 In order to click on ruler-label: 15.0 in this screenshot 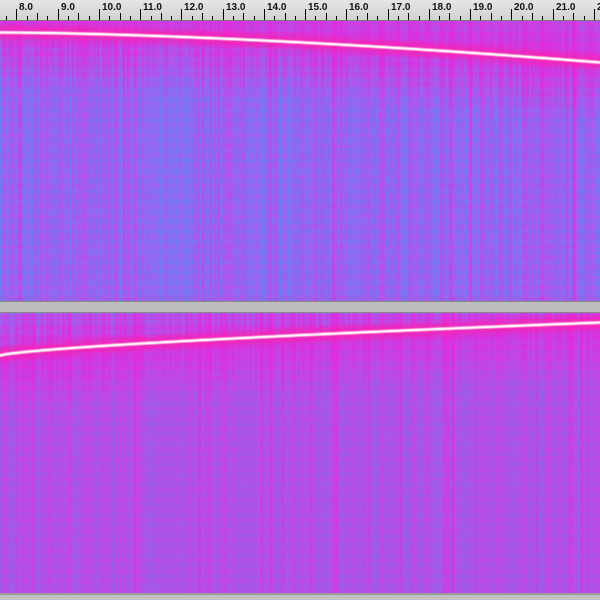, I will do `click(318, 7)`.